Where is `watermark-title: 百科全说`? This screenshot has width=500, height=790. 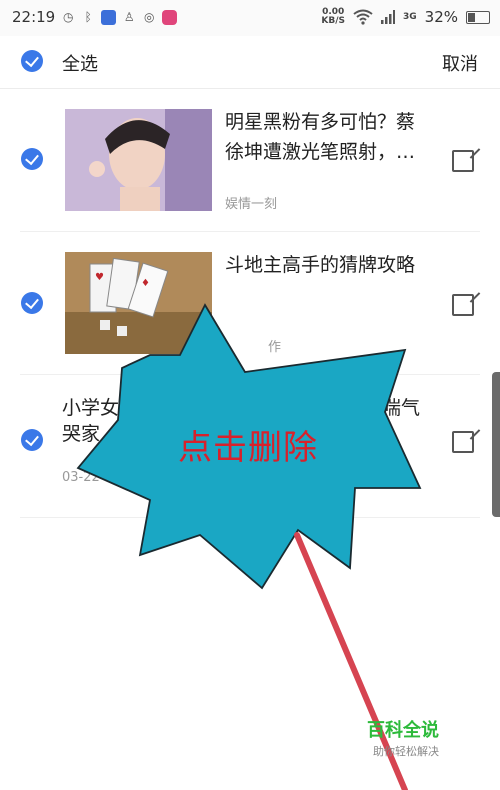 watermark-title: 百科全说 is located at coordinates (403, 730).